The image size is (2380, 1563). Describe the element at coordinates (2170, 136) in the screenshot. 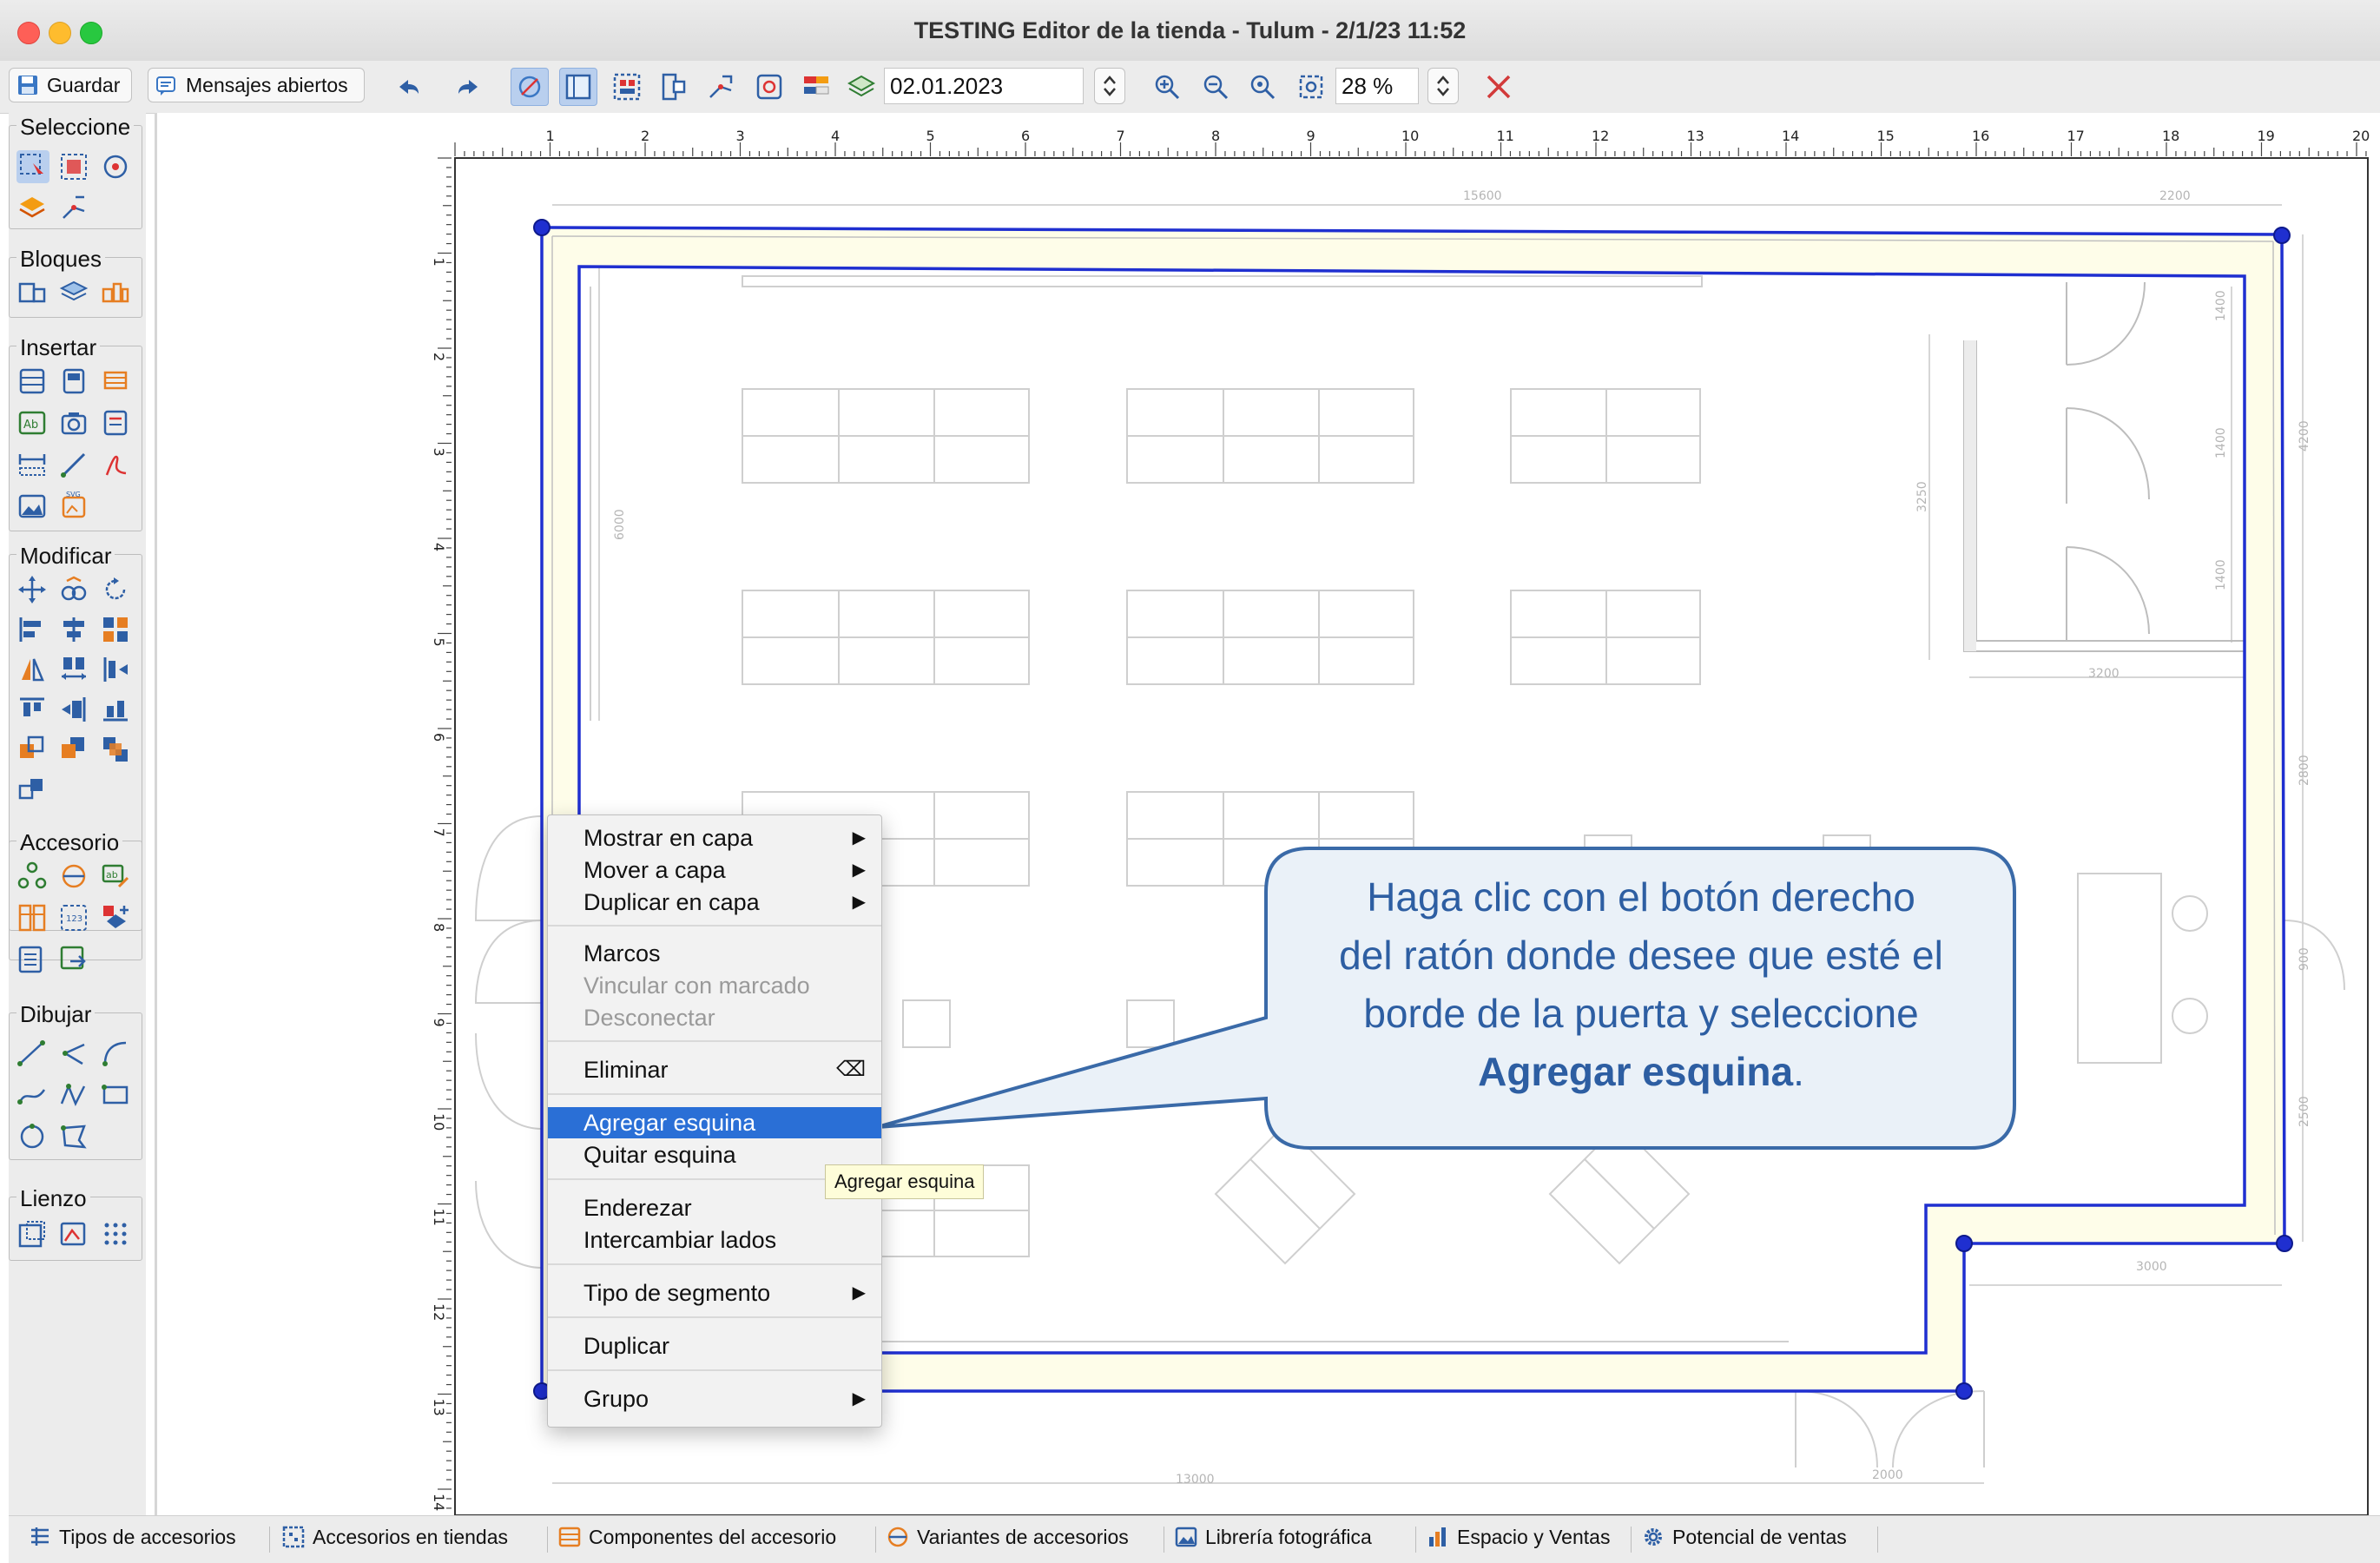

I see `ruler-label: 18` at that location.